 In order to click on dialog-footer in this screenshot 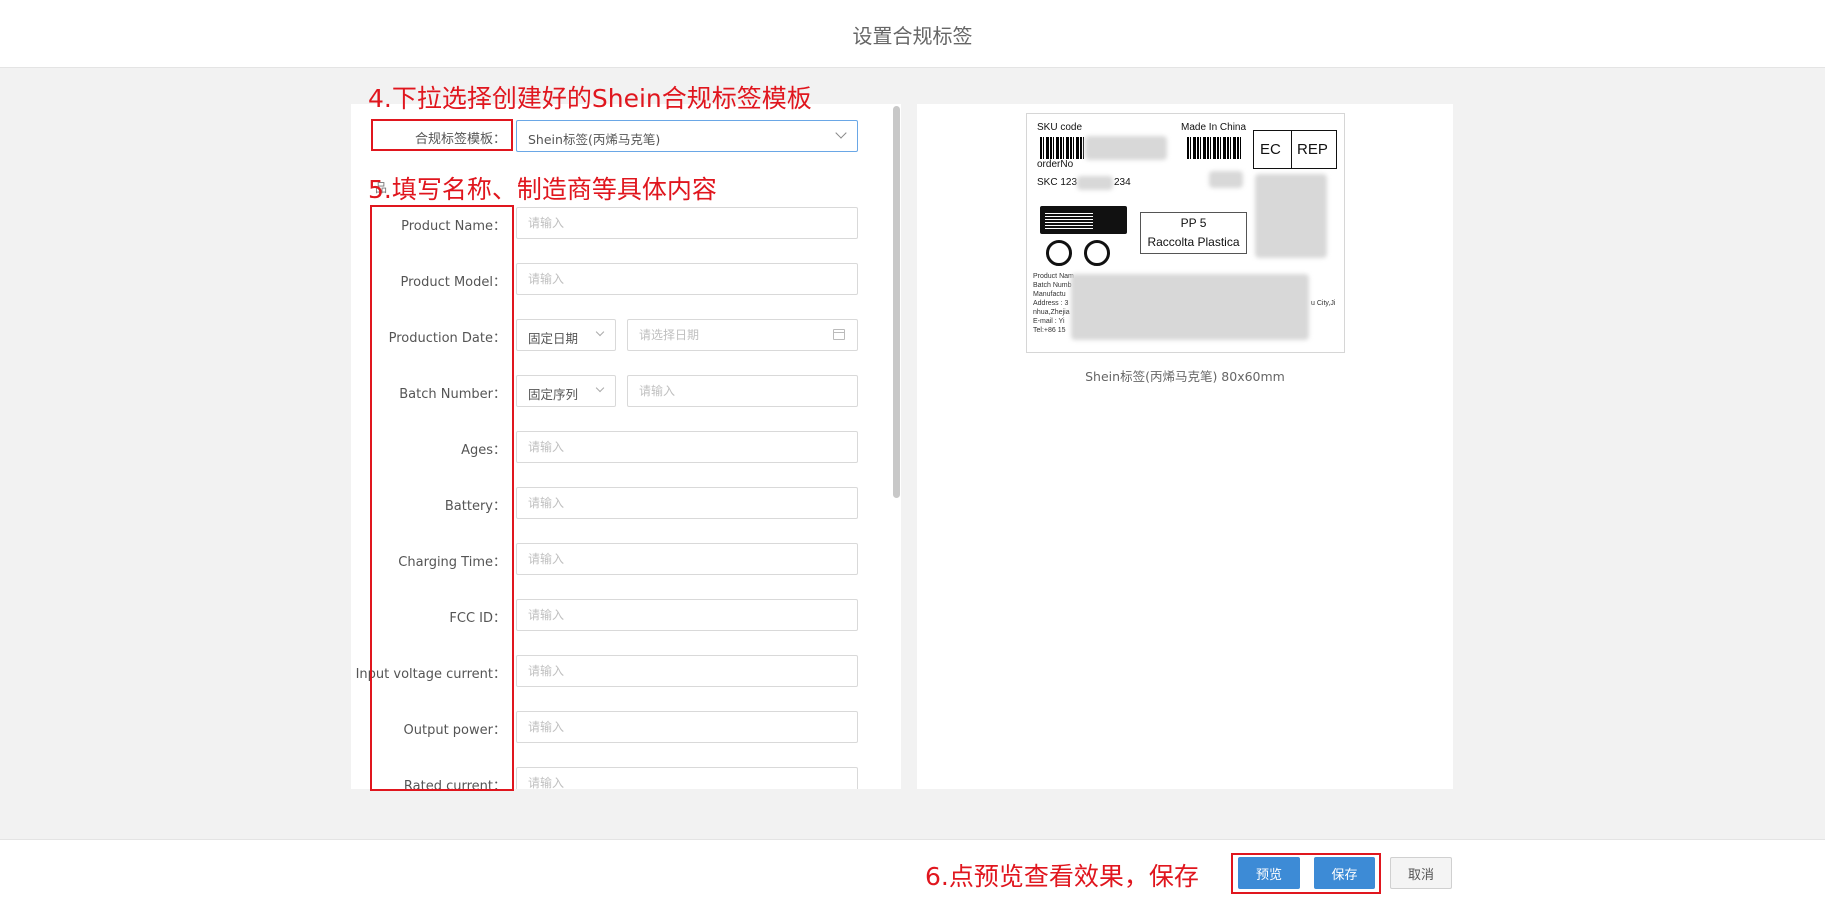, I will do `click(912, 870)`.